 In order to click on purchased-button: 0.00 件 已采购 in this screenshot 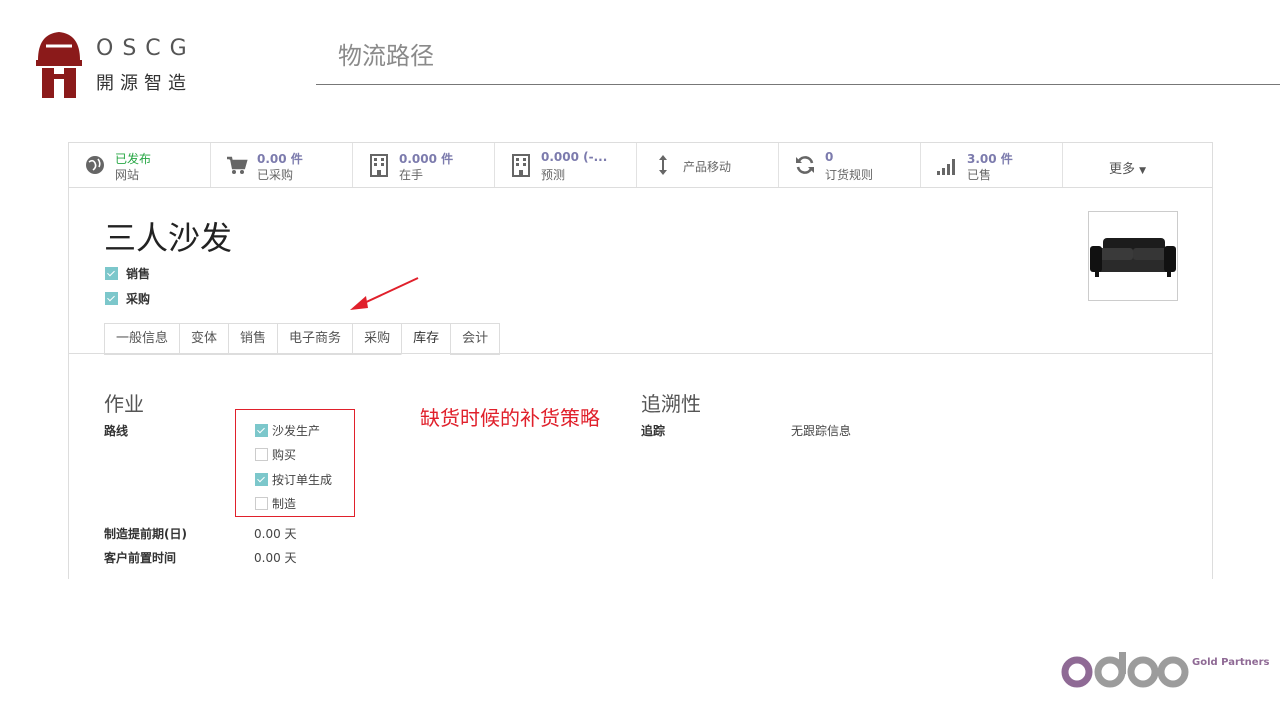, I will do `click(282, 165)`.